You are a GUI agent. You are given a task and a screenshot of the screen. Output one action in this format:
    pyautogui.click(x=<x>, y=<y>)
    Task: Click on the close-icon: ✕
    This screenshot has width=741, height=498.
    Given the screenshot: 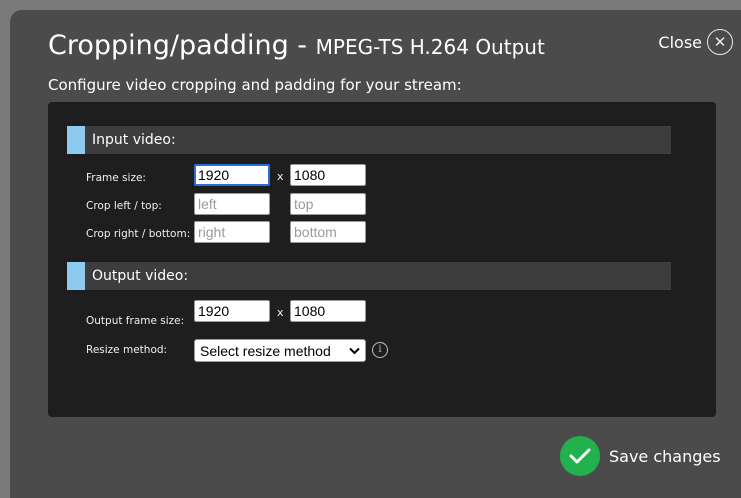 What is the action you would take?
    pyautogui.click(x=720, y=42)
    